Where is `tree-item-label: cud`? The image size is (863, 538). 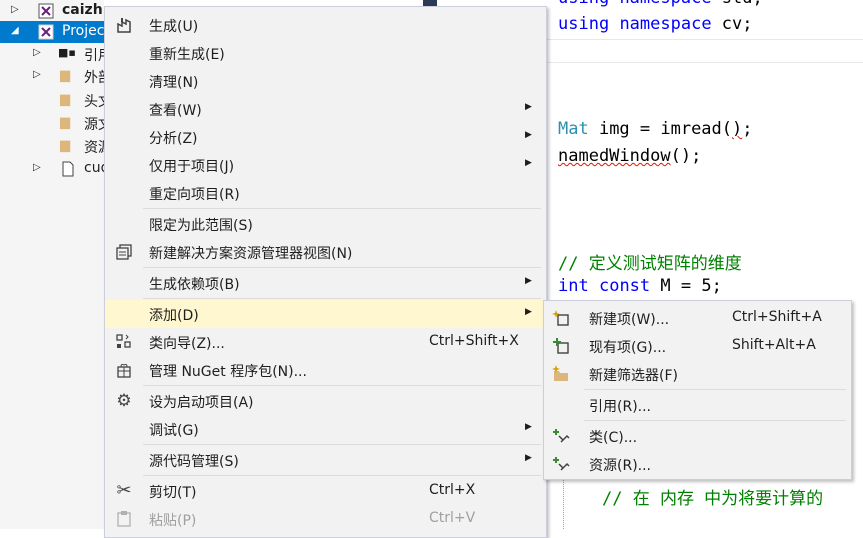
tree-item-label: cud is located at coordinates (94, 168).